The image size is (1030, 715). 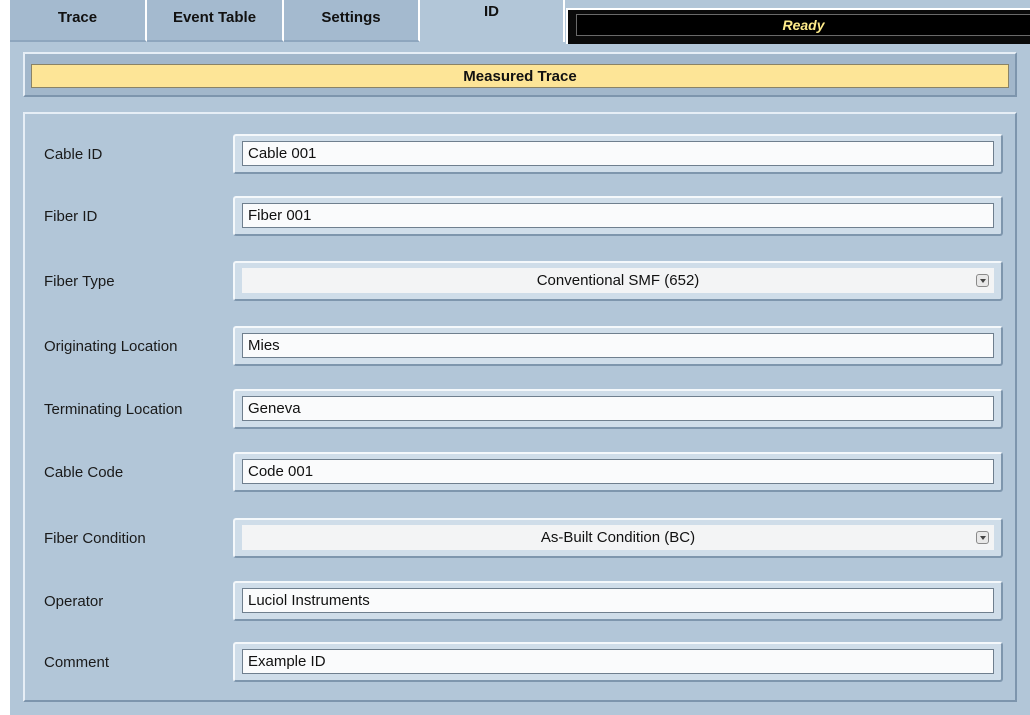 What do you see at coordinates (84, 472) in the screenshot?
I see `cable-code-label: Cable Code` at bounding box center [84, 472].